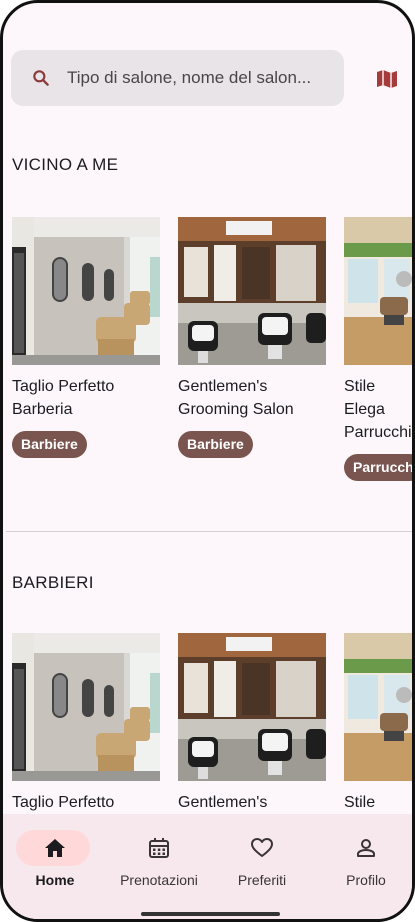 The height and width of the screenshot is (922, 415). Describe the element at coordinates (55, 848) in the screenshot. I see `home-icon` at that location.